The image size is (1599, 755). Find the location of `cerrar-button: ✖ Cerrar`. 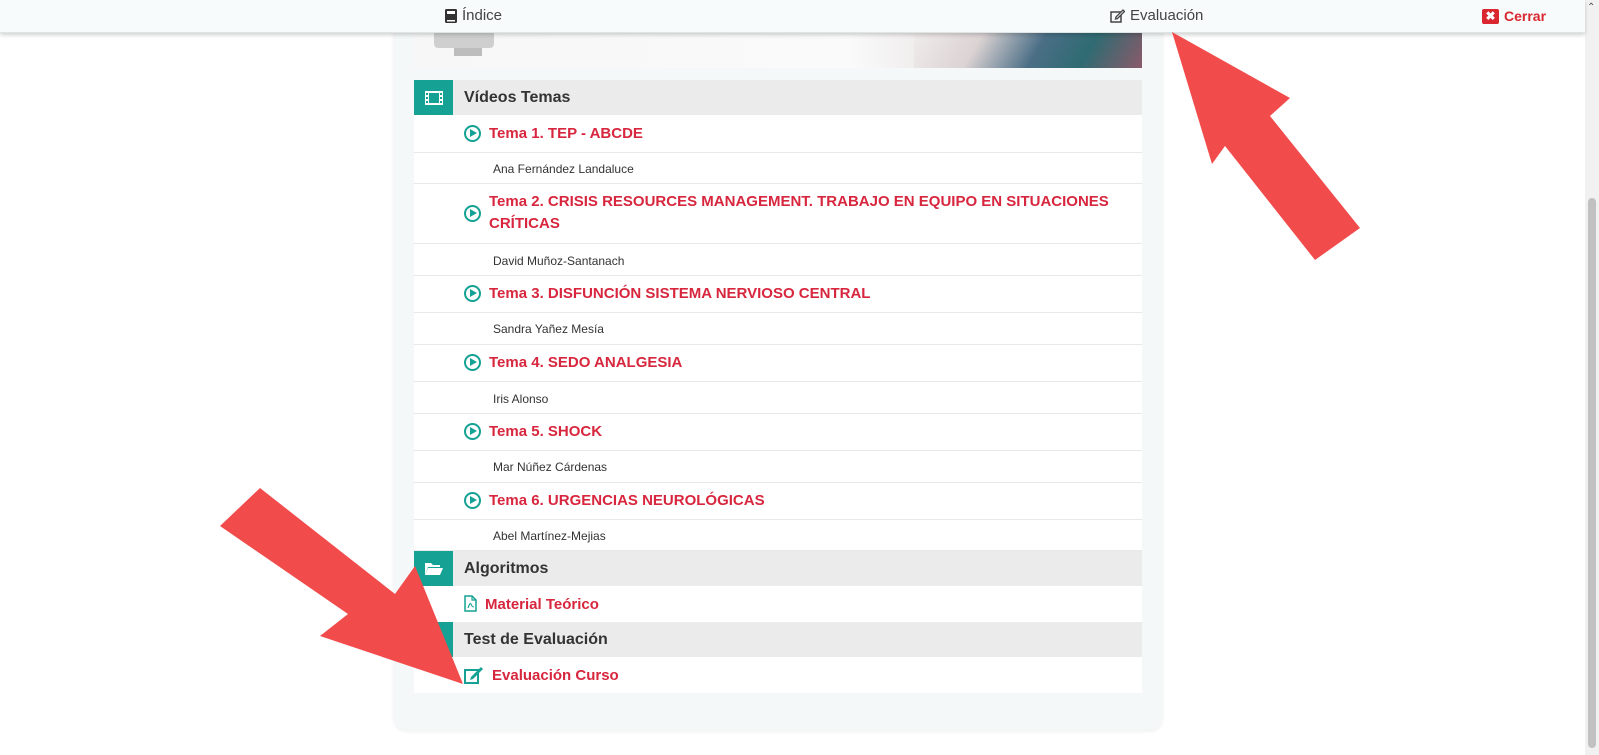

cerrar-button: ✖ Cerrar is located at coordinates (1514, 16).